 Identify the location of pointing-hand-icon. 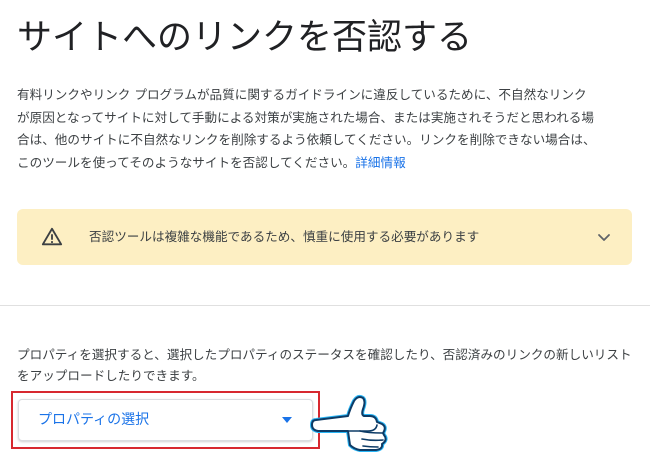
(349, 423).